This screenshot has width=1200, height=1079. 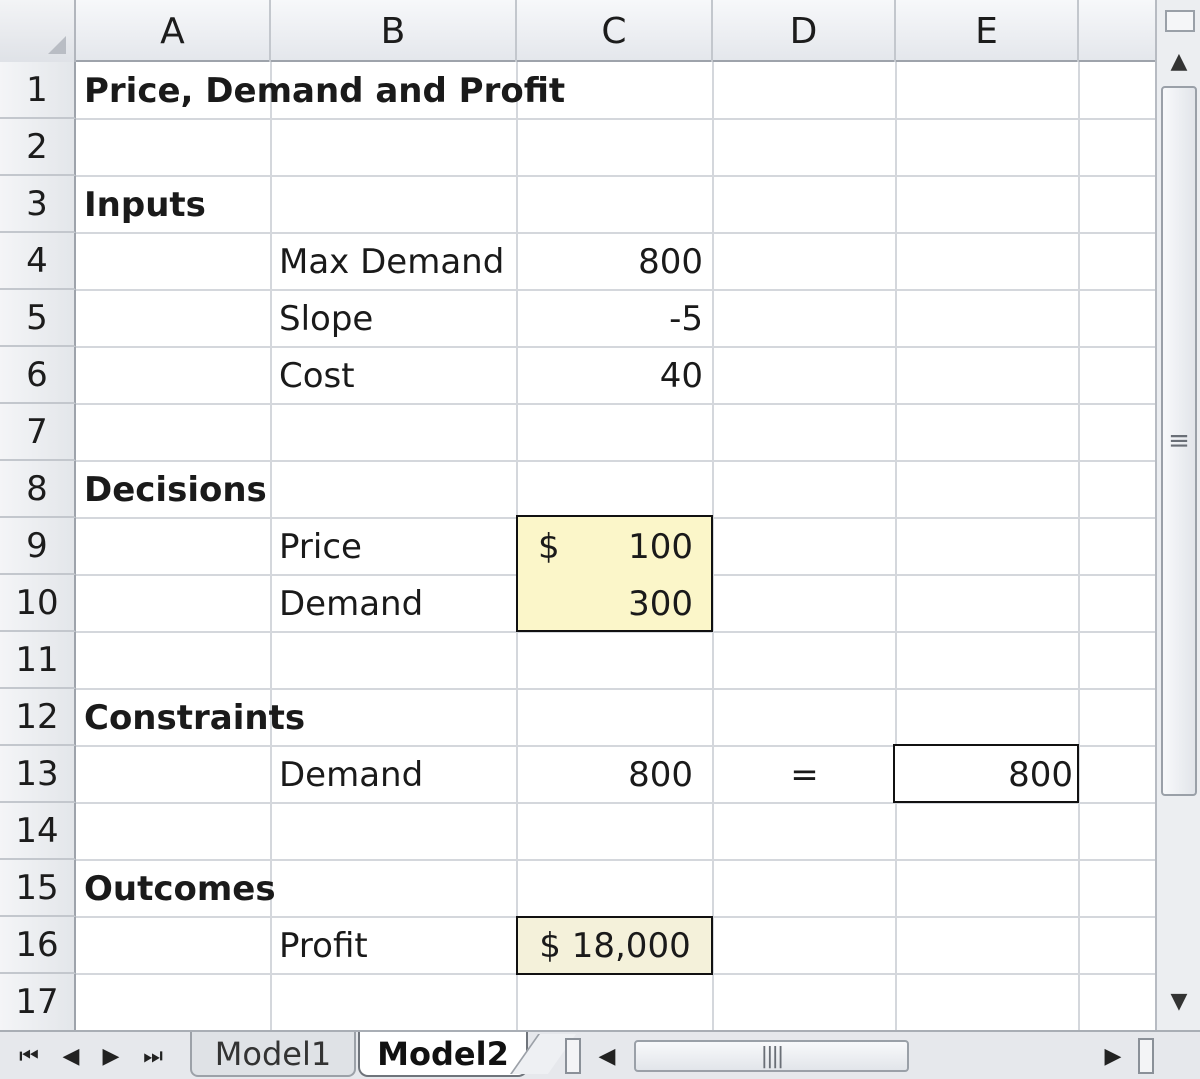 I want to click on cell-c10: 300, so click(x=615, y=603).